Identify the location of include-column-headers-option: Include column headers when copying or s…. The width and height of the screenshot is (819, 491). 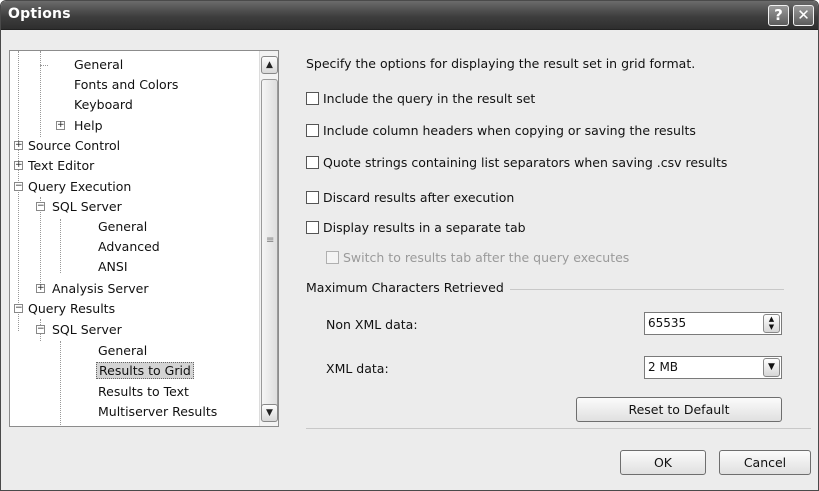
(501, 132).